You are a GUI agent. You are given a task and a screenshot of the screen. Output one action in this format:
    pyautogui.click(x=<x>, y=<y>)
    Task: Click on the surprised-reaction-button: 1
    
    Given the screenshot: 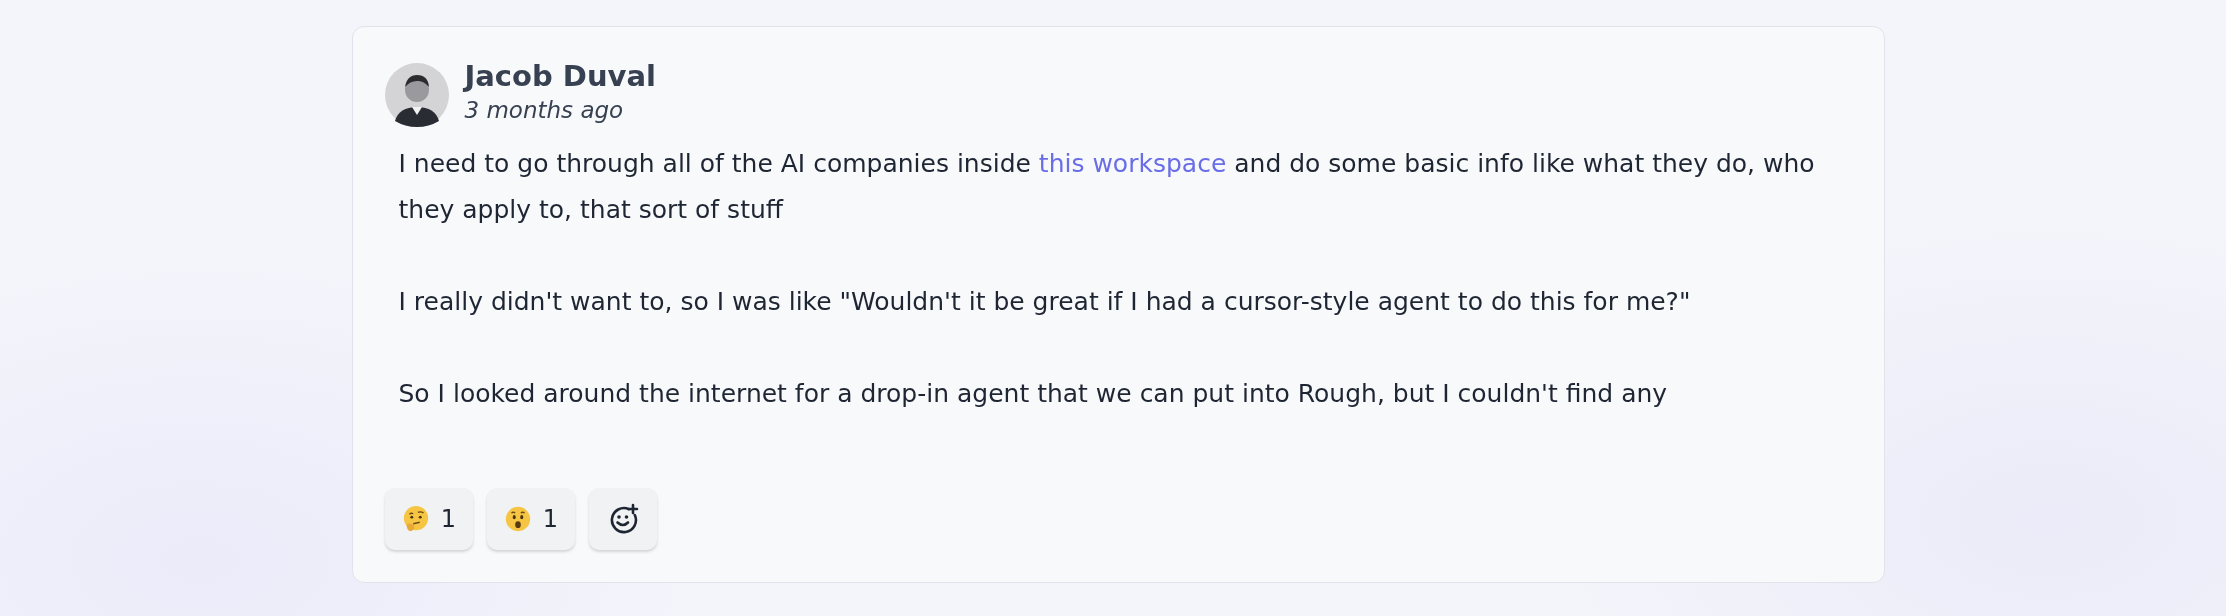 What is the action you would take?
    pyautogui.click(x=530, y=519)
    